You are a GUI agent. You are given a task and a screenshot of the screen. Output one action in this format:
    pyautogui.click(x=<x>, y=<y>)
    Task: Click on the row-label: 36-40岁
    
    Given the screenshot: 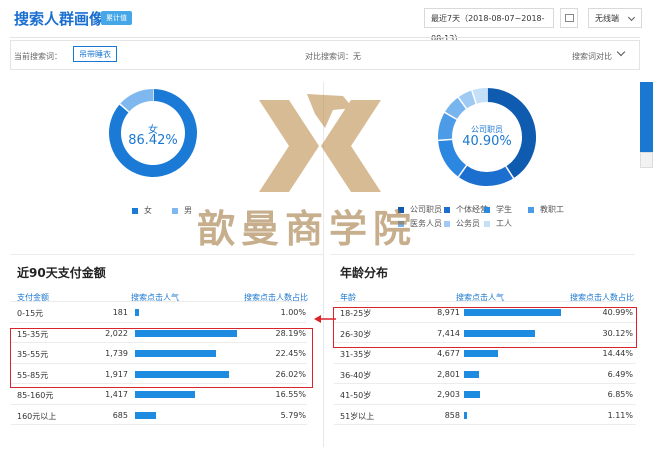 What is the action you would take?
    pyautogui.click(x=356, y=375)
    